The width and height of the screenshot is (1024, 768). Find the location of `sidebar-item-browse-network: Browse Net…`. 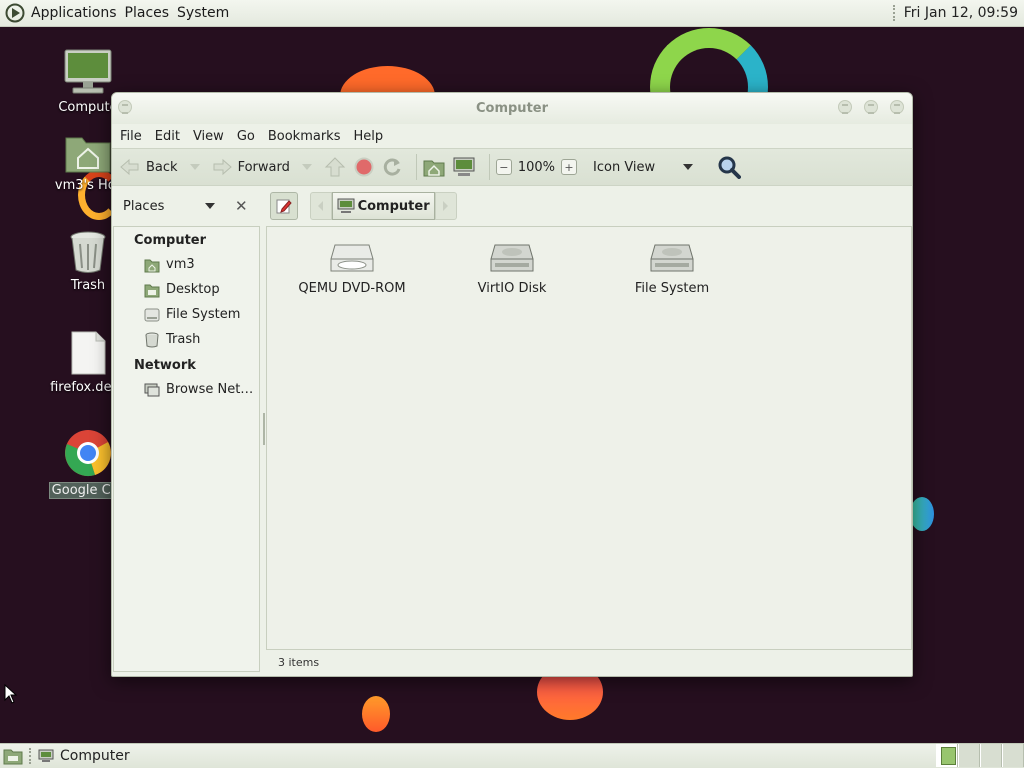

sidebar-item-browse-network: Browse Net… is located at coordinates (186, 389).